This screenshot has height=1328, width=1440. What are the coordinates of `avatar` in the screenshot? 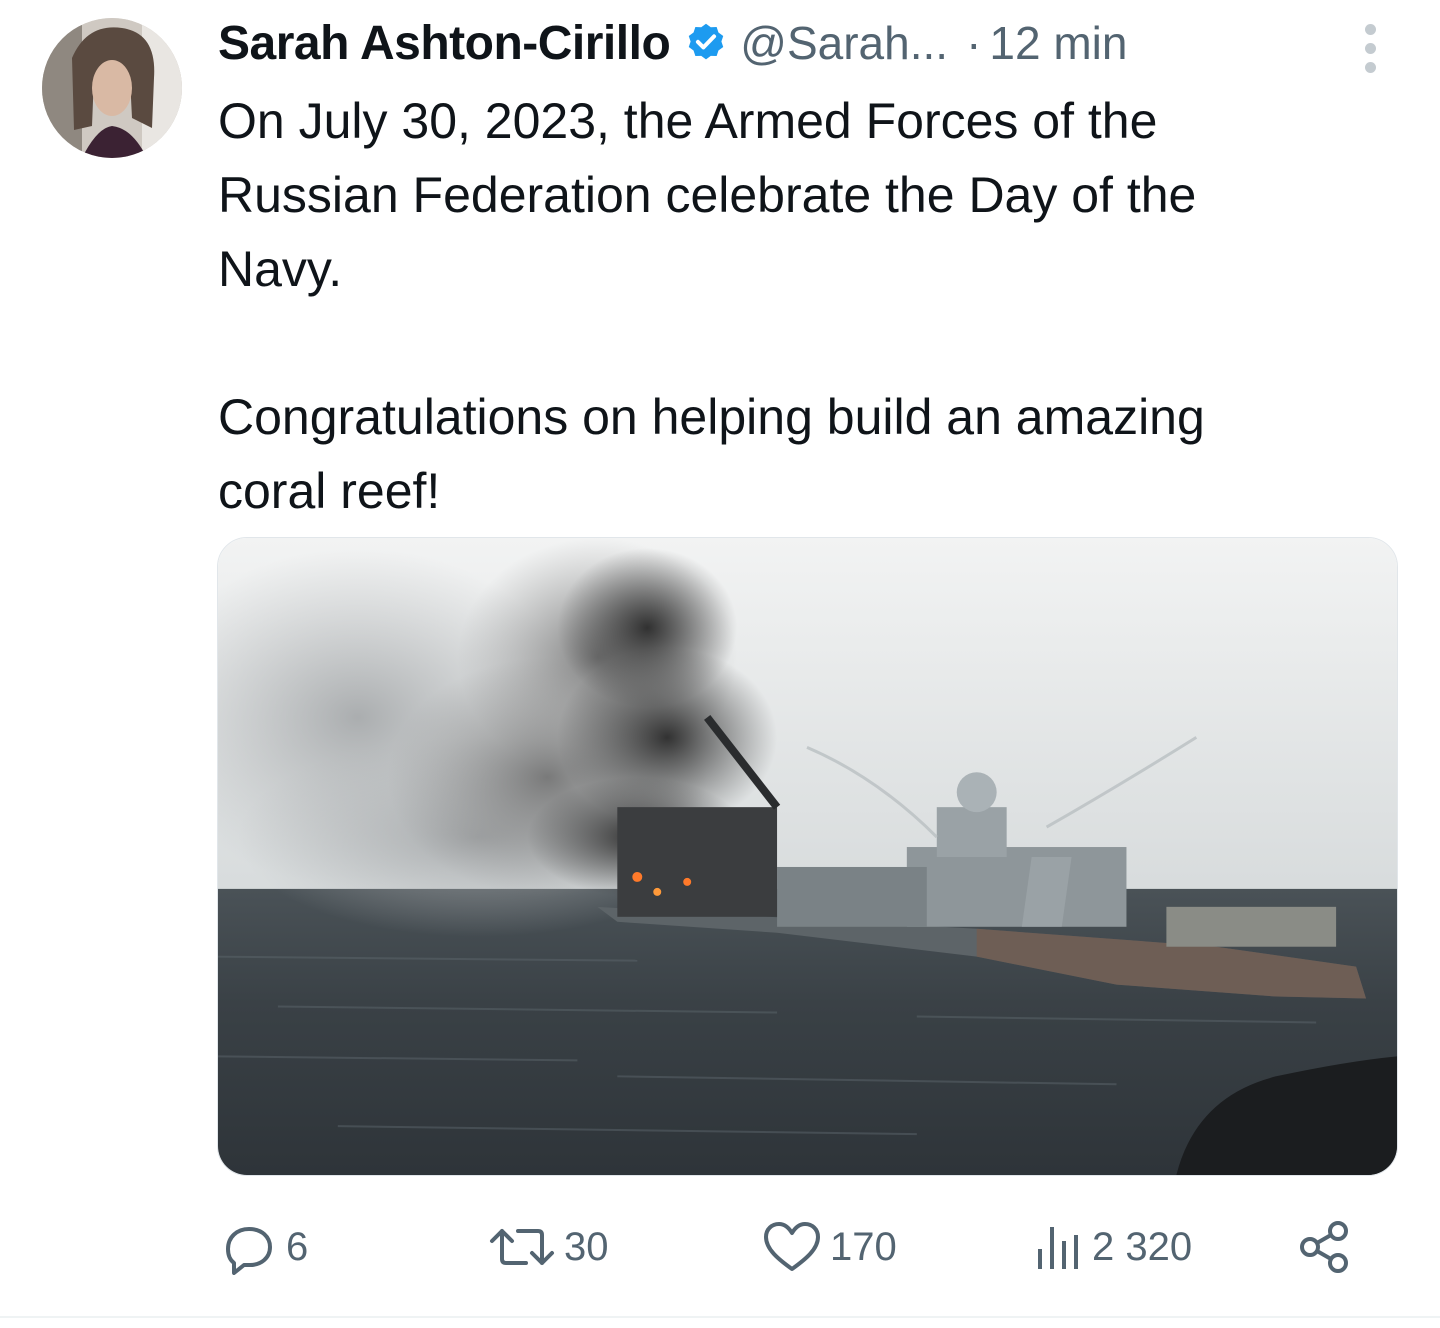 It's located at (112, 88).